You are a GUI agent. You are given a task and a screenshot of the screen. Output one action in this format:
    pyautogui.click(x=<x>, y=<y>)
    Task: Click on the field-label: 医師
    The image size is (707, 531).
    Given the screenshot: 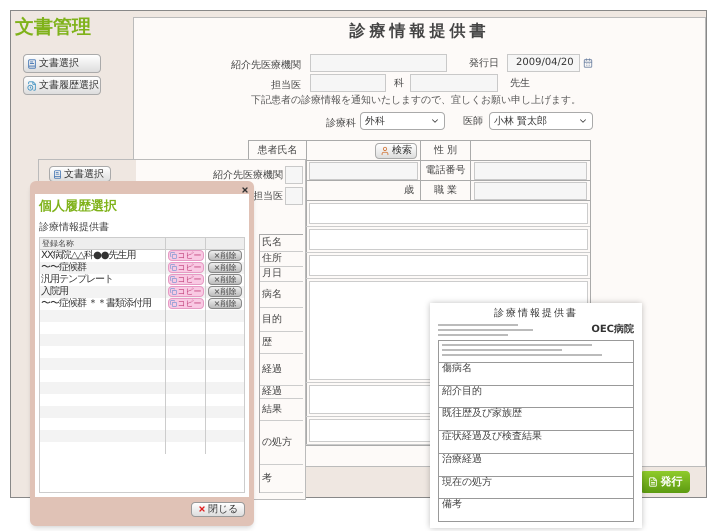 What is the action you would take?
    pyautogui.click(x=473, y=121)
    